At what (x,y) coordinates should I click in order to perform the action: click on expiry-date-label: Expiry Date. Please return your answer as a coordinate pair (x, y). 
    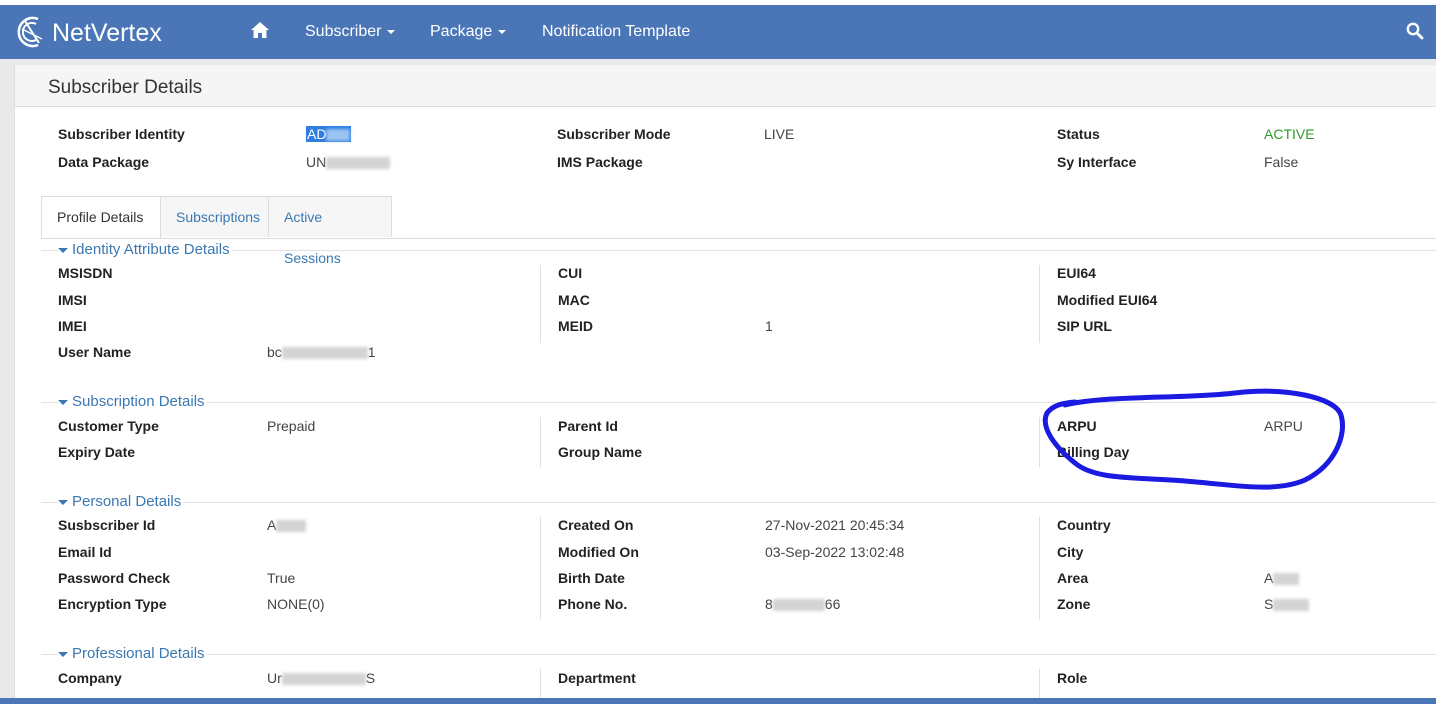
    Looking at the image, I should click on (97, 452).